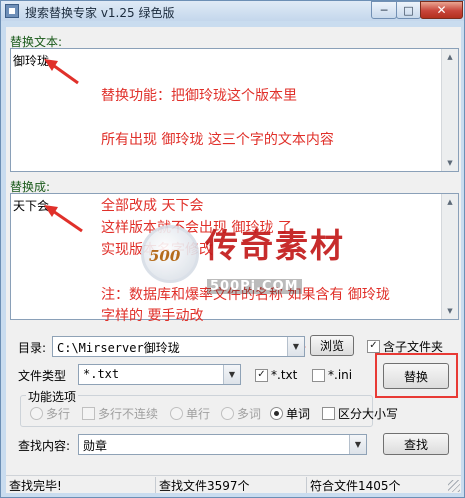 The height and width of the screenshot is (498, 465). What do you see at coordinates (81, 485) in the screenshot?
I see `status-state: 查找完毕!` at bounding box center [81, 485].